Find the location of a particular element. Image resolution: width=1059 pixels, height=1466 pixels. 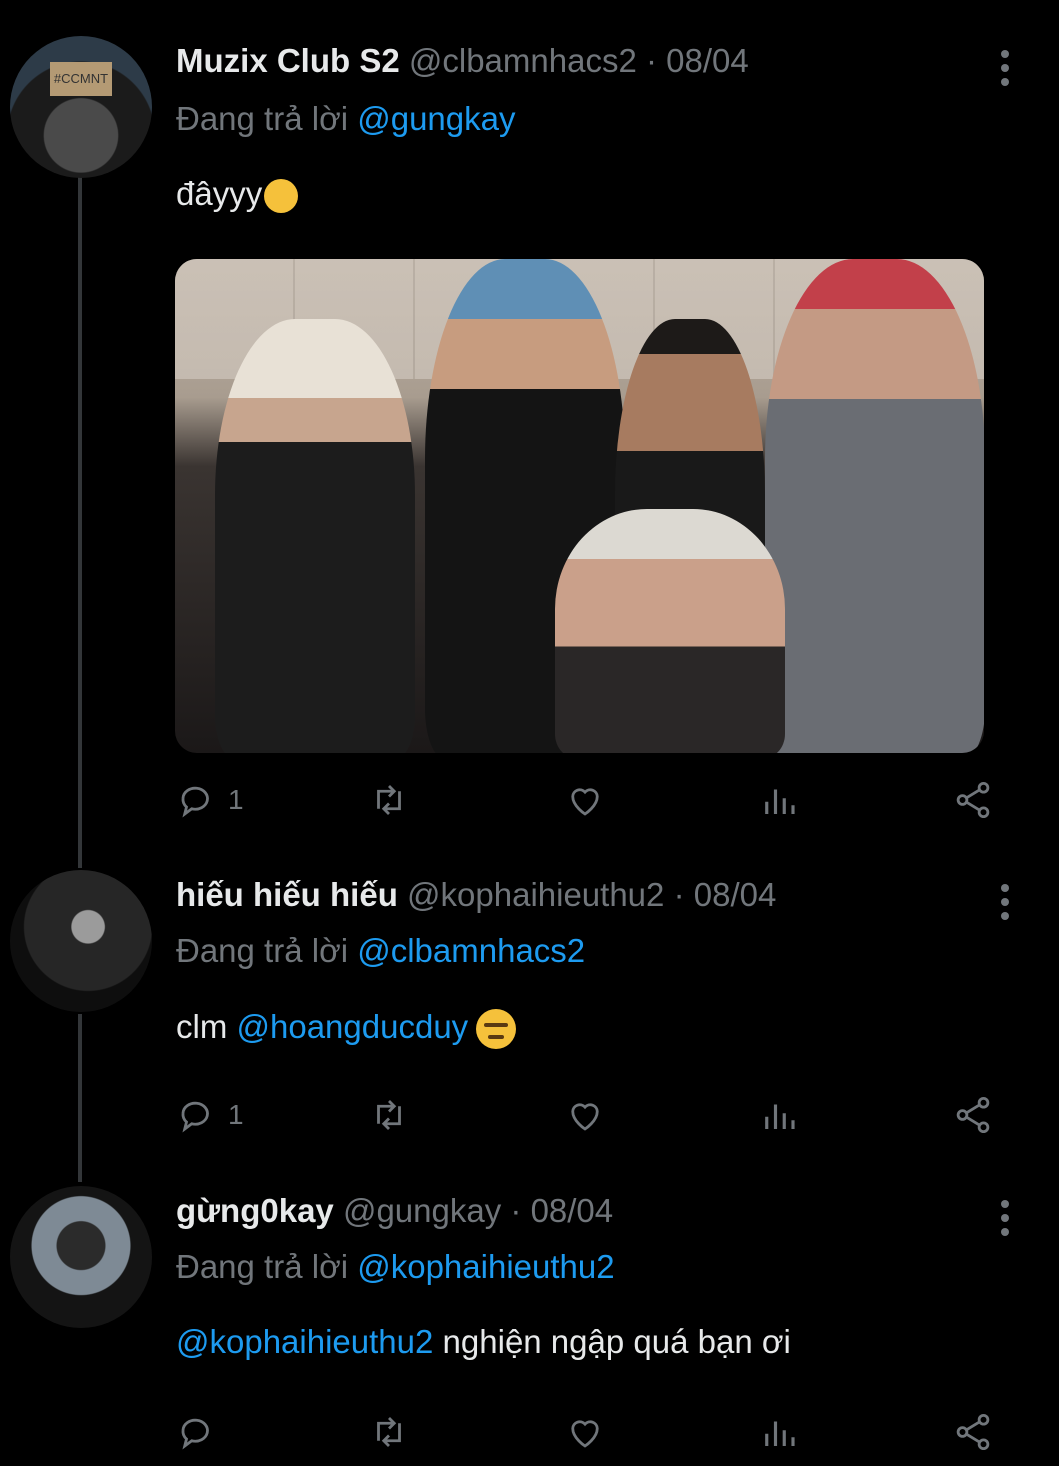

reply-context: Đang trả lời @gungkay is located at coordinates (345, 119).